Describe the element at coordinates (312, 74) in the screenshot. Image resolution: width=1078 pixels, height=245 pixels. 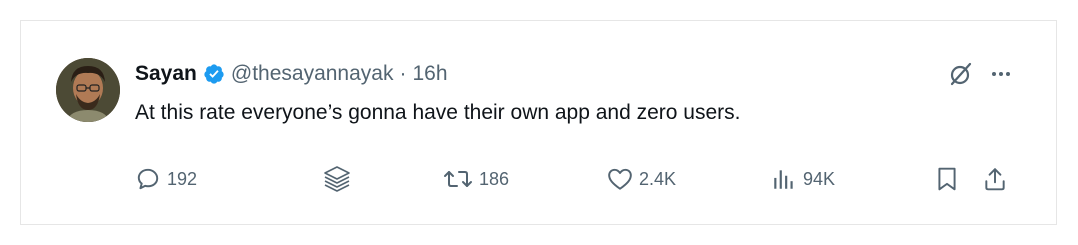
I see `author-handle: @thesayannayak` at that location.